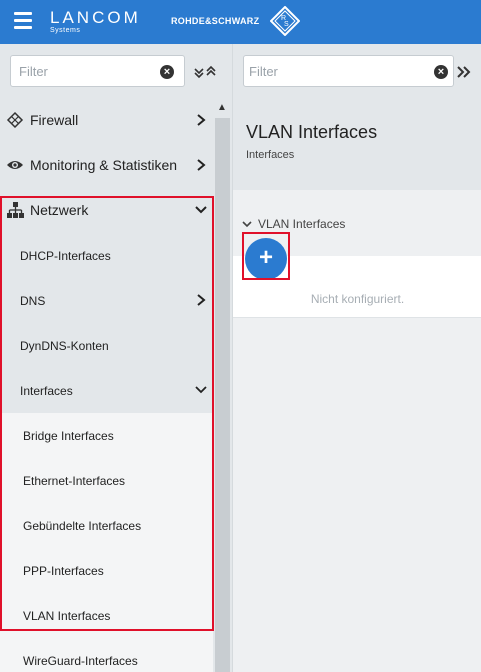  I want to click on lancom-logo: LANCOM Systems, so click(95, 22).